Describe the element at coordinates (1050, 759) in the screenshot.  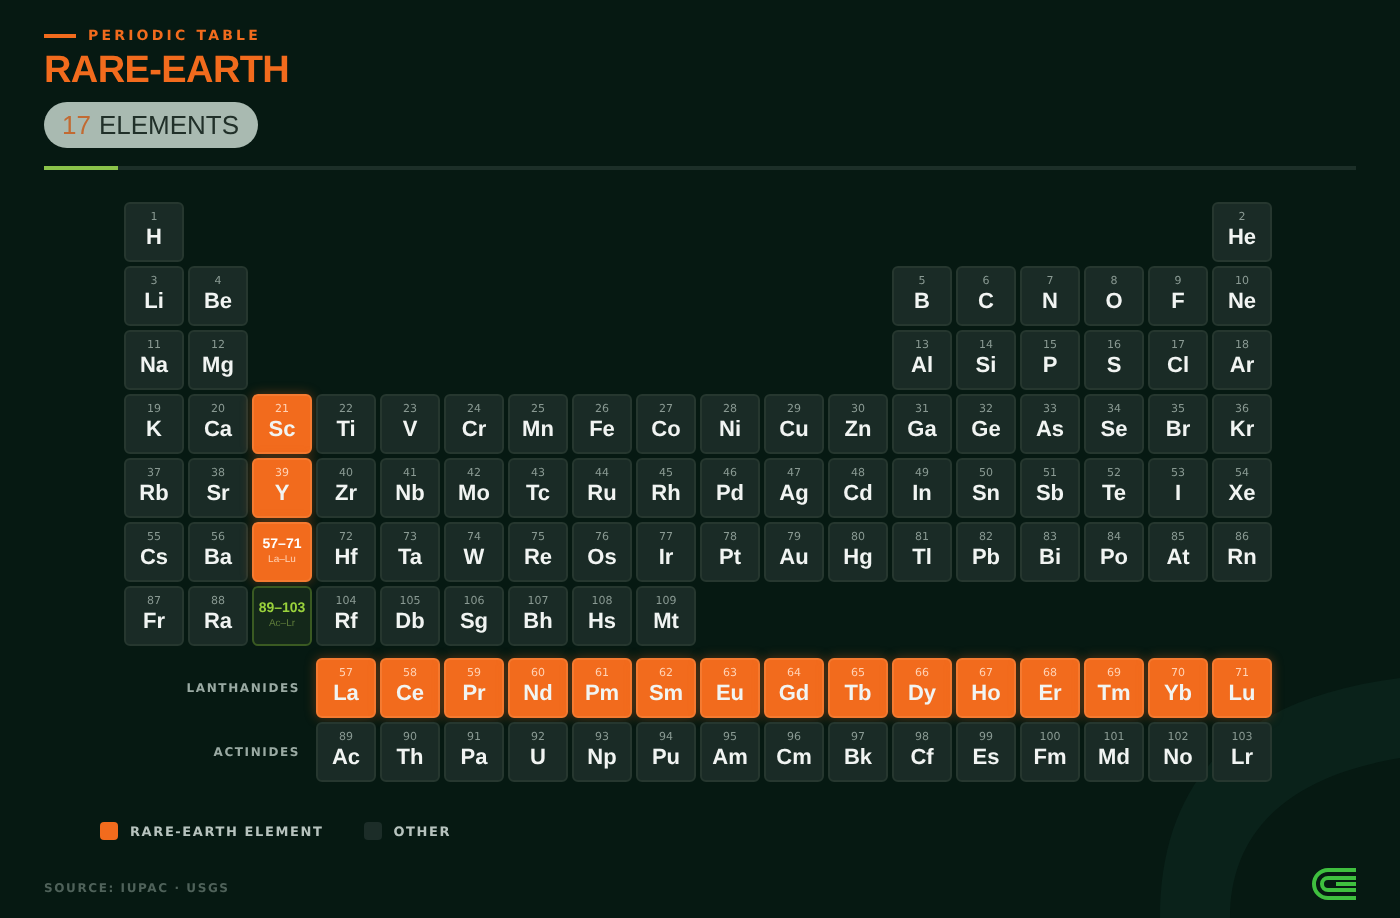
I see `element-symbol: Fm` at that location.